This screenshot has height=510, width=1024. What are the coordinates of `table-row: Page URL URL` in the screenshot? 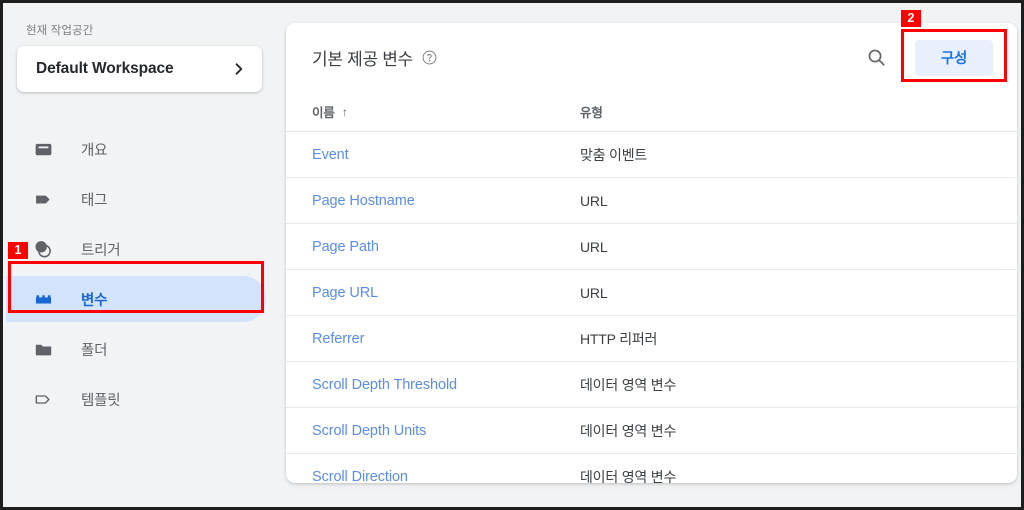 It's located at (651, 293).